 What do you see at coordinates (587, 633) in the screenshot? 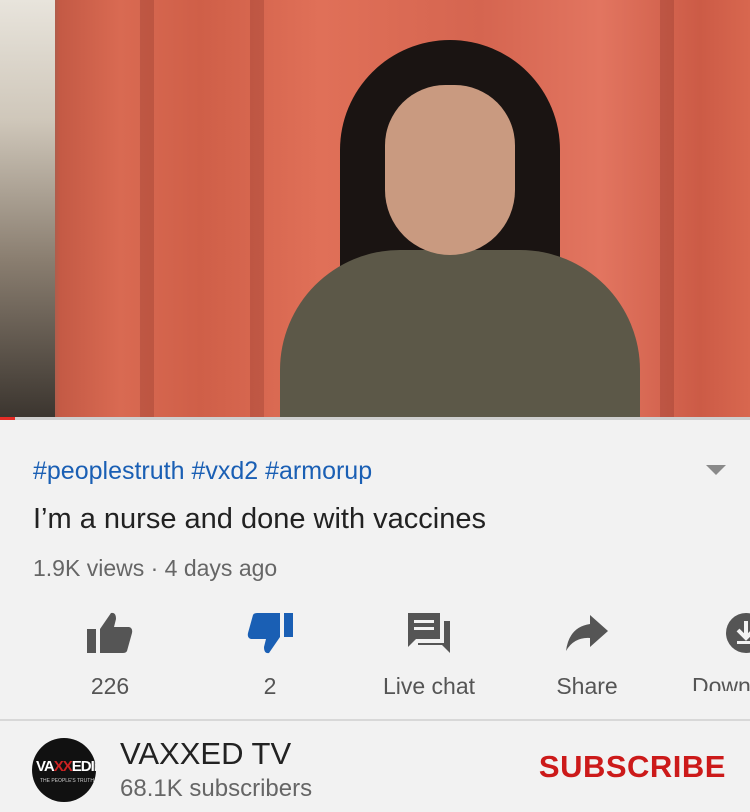
I see `share-icon` at bounding box center [587, 633].